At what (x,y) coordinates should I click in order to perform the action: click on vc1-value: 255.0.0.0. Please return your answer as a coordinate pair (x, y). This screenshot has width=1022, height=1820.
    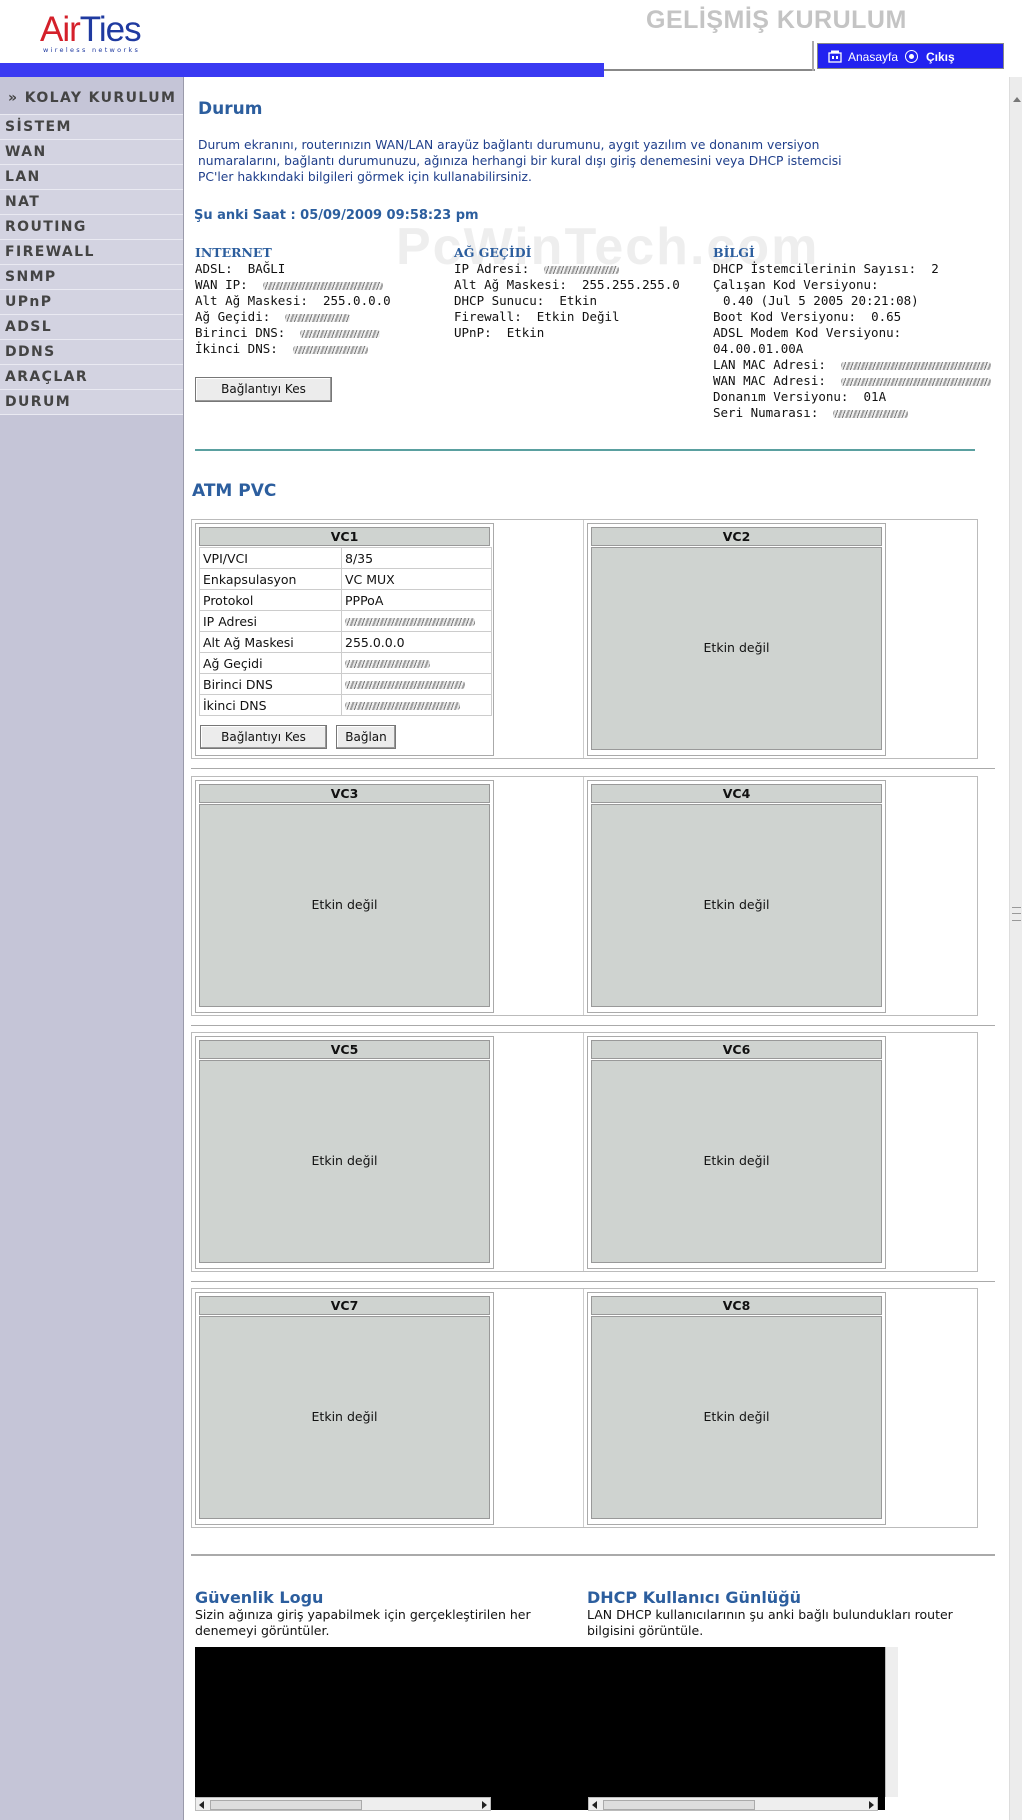
    Looking at the image, I should click on (416, 642).